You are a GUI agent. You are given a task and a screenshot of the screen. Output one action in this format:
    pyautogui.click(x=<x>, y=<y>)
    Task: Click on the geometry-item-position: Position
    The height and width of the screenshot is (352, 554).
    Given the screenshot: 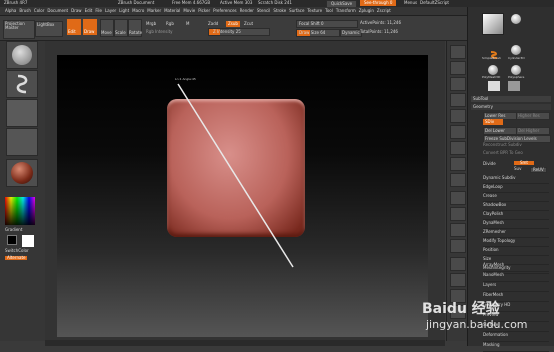 What is the action you would take?
    pyautogui.click(x=516, y=251)
    